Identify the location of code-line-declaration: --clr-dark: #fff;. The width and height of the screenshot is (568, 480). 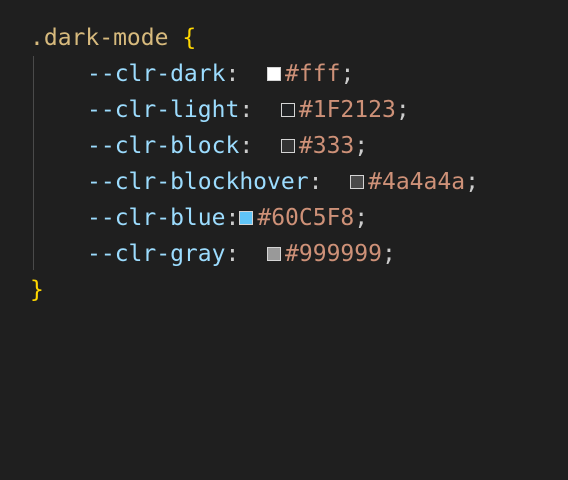
(220, 74).